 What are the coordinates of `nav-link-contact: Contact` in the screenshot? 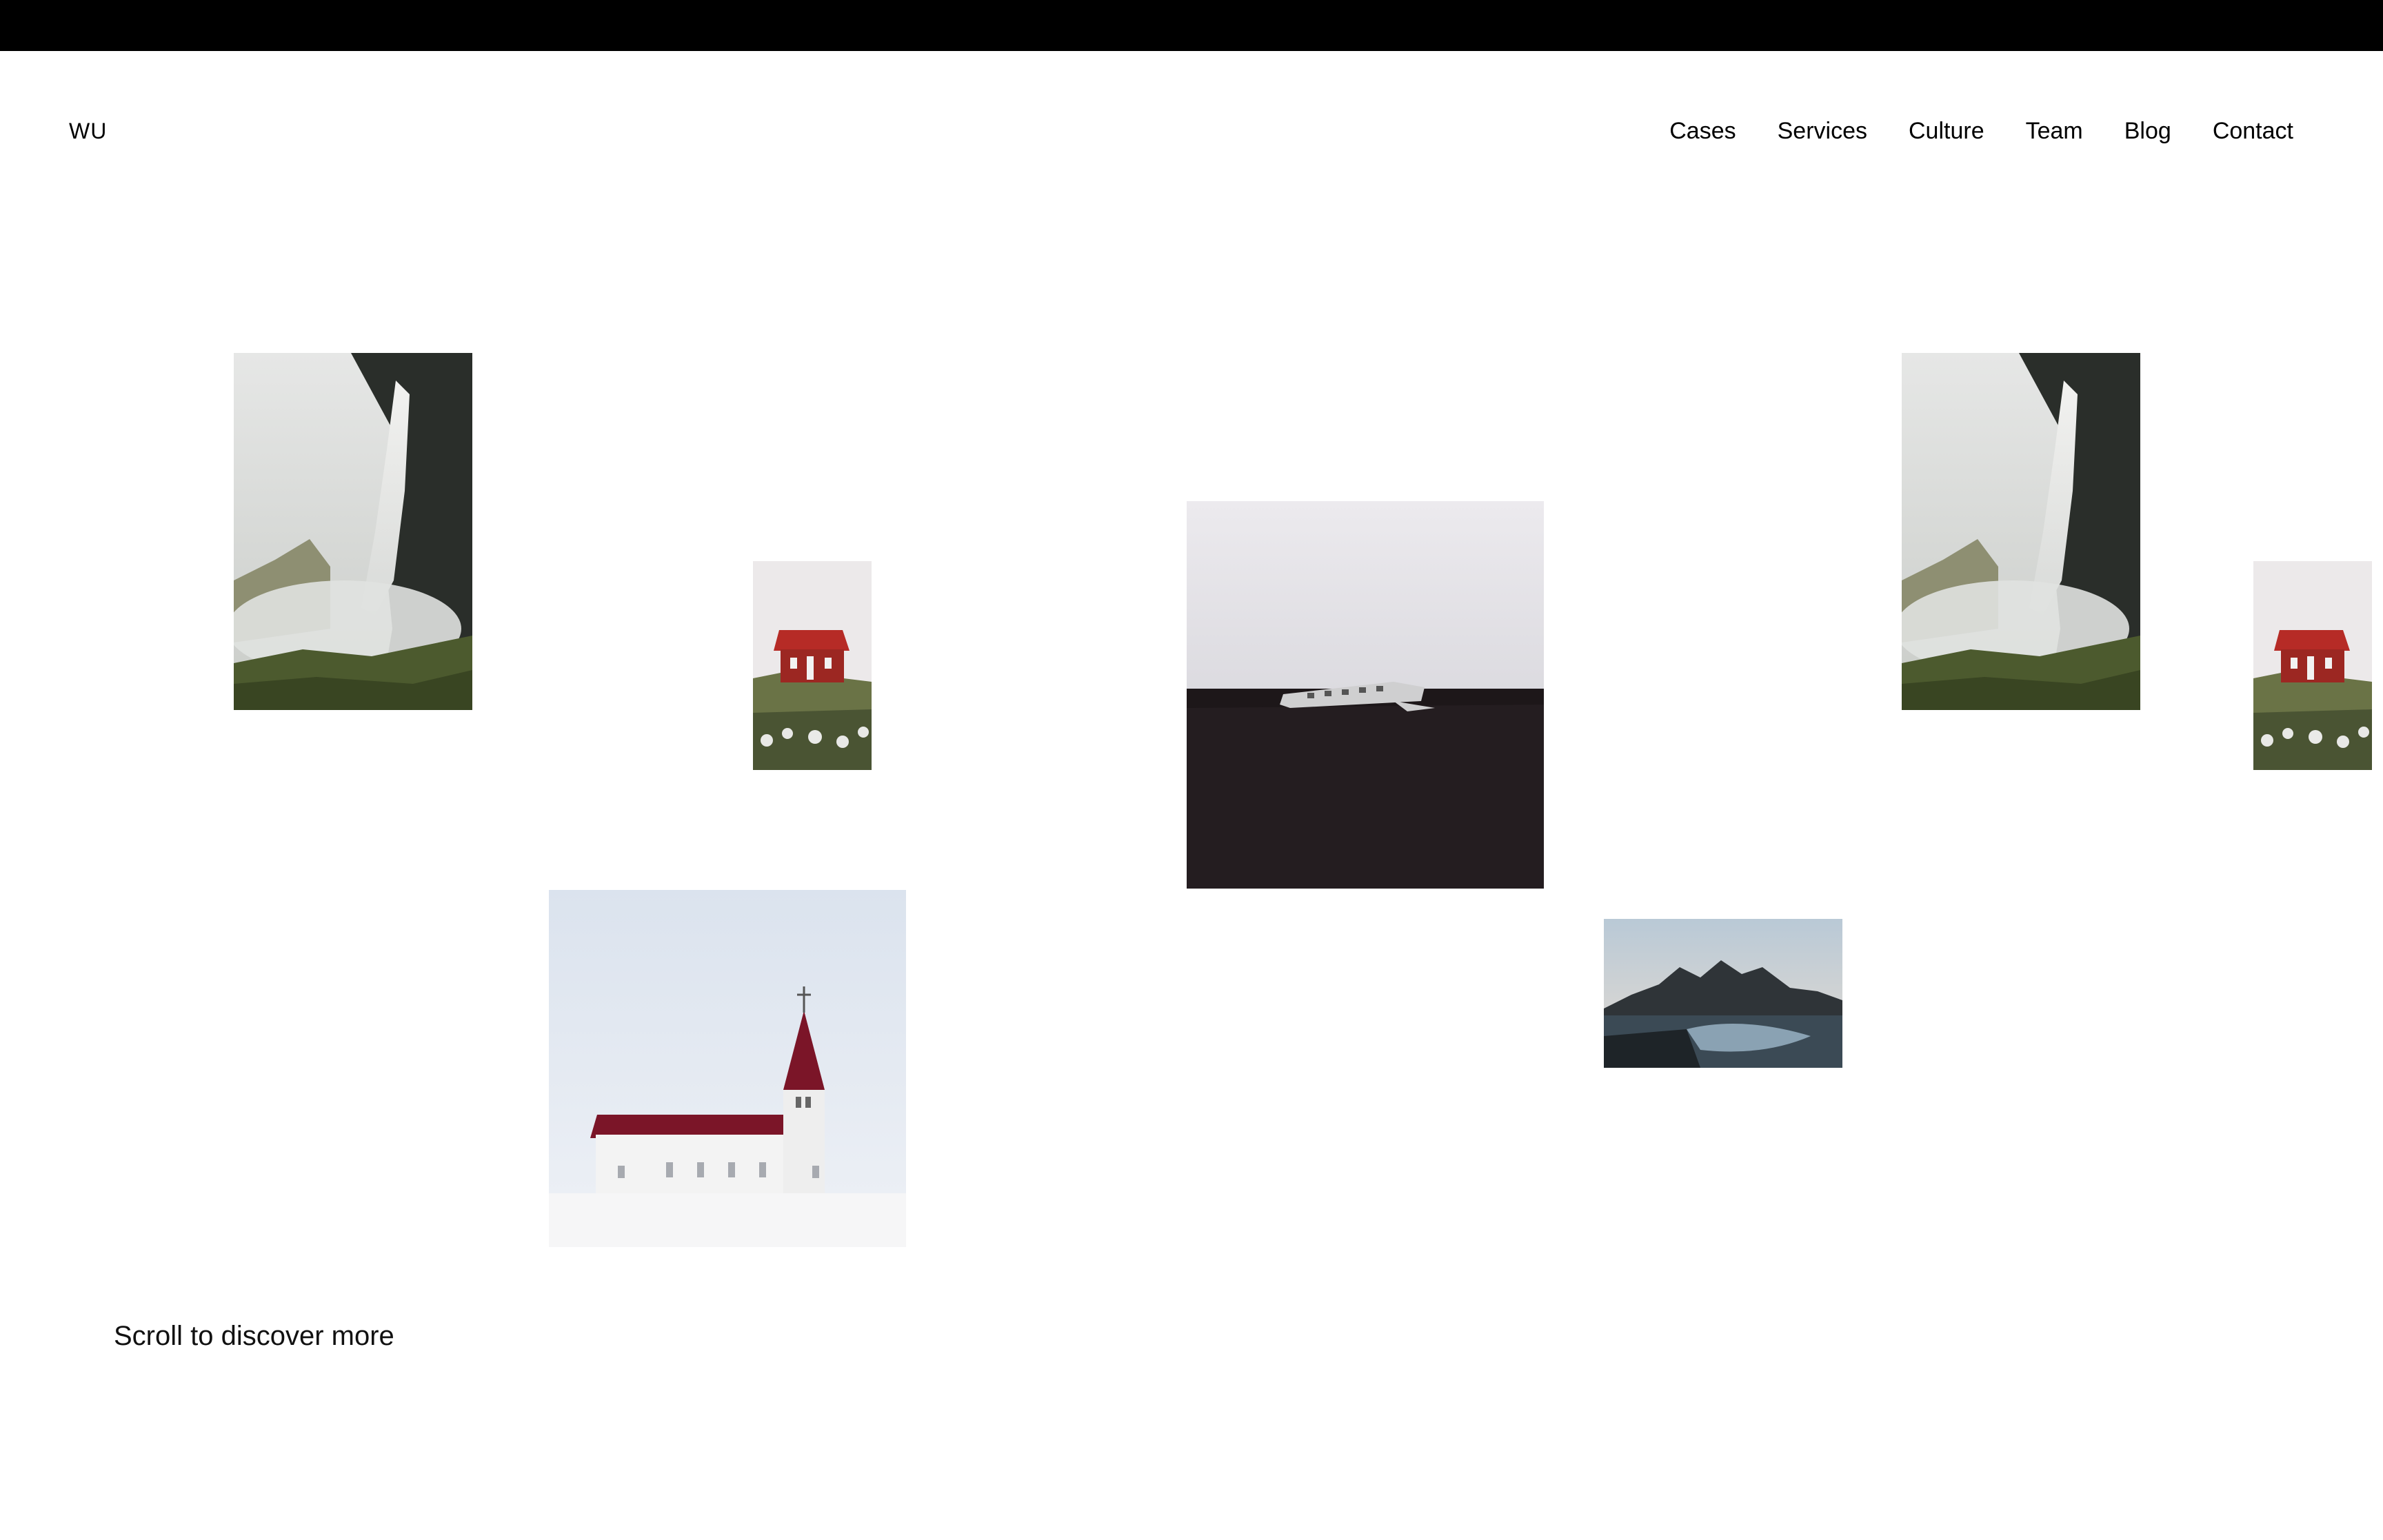 It's located at (2253, 131).